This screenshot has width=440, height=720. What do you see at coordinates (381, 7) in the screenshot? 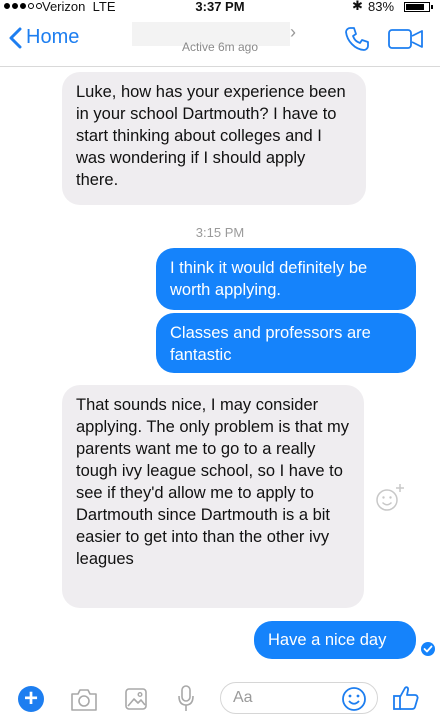
I see `battery-percent: 83%` at bounding box center [381, 7].